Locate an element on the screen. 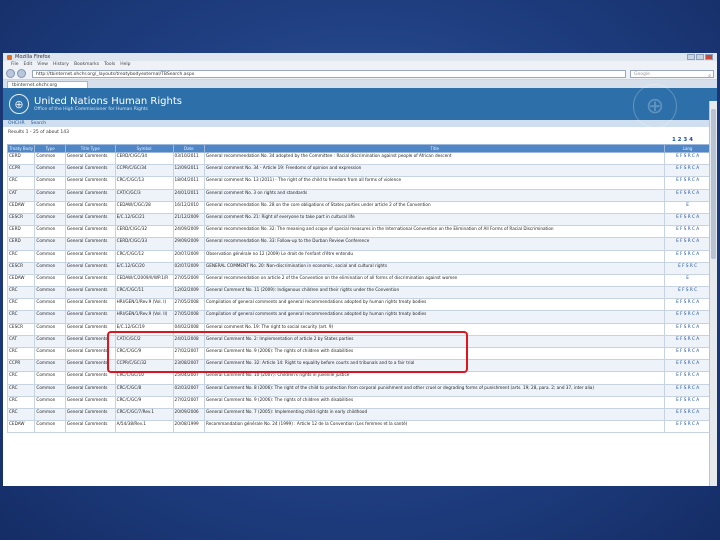  menu-file: File is located at coordinates (15, 64).